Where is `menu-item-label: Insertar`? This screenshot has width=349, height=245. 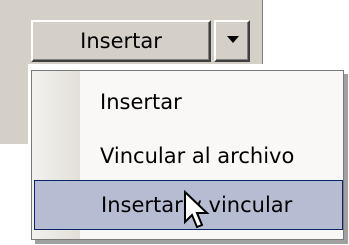
menu-item-label: Insertar is located at coordinates (141, 102).